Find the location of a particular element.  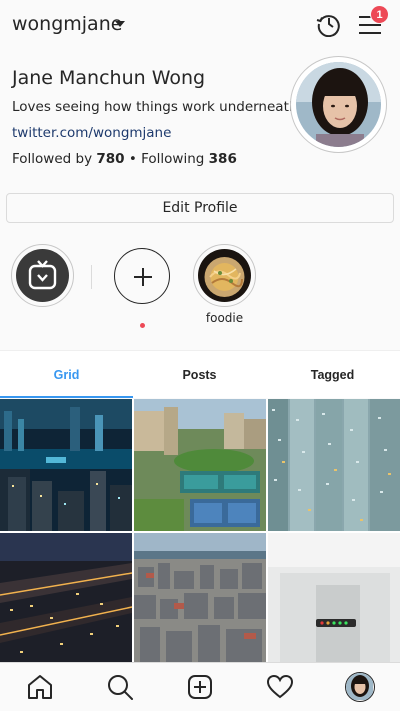

following-count: 386 is located at coordinates (223, 159).